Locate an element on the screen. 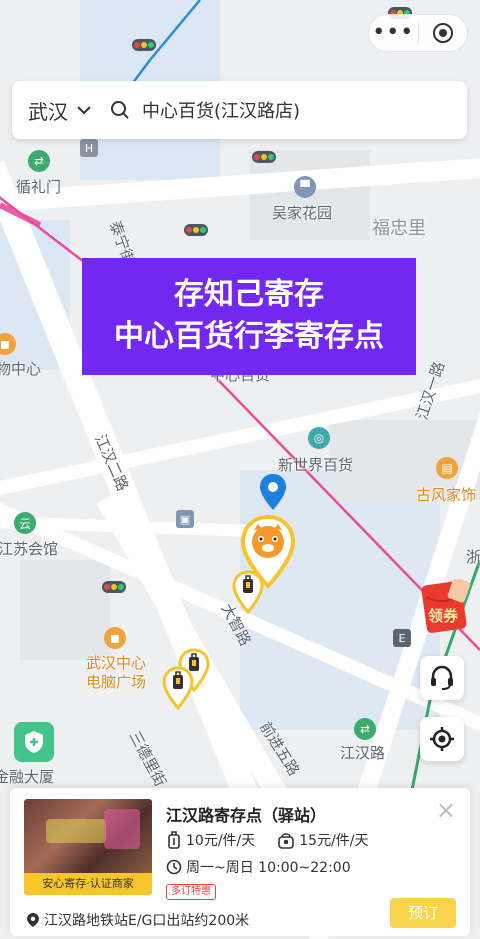 The image size is (480, 939). shop-icon: ◼ is located at coordinates (115, 638).